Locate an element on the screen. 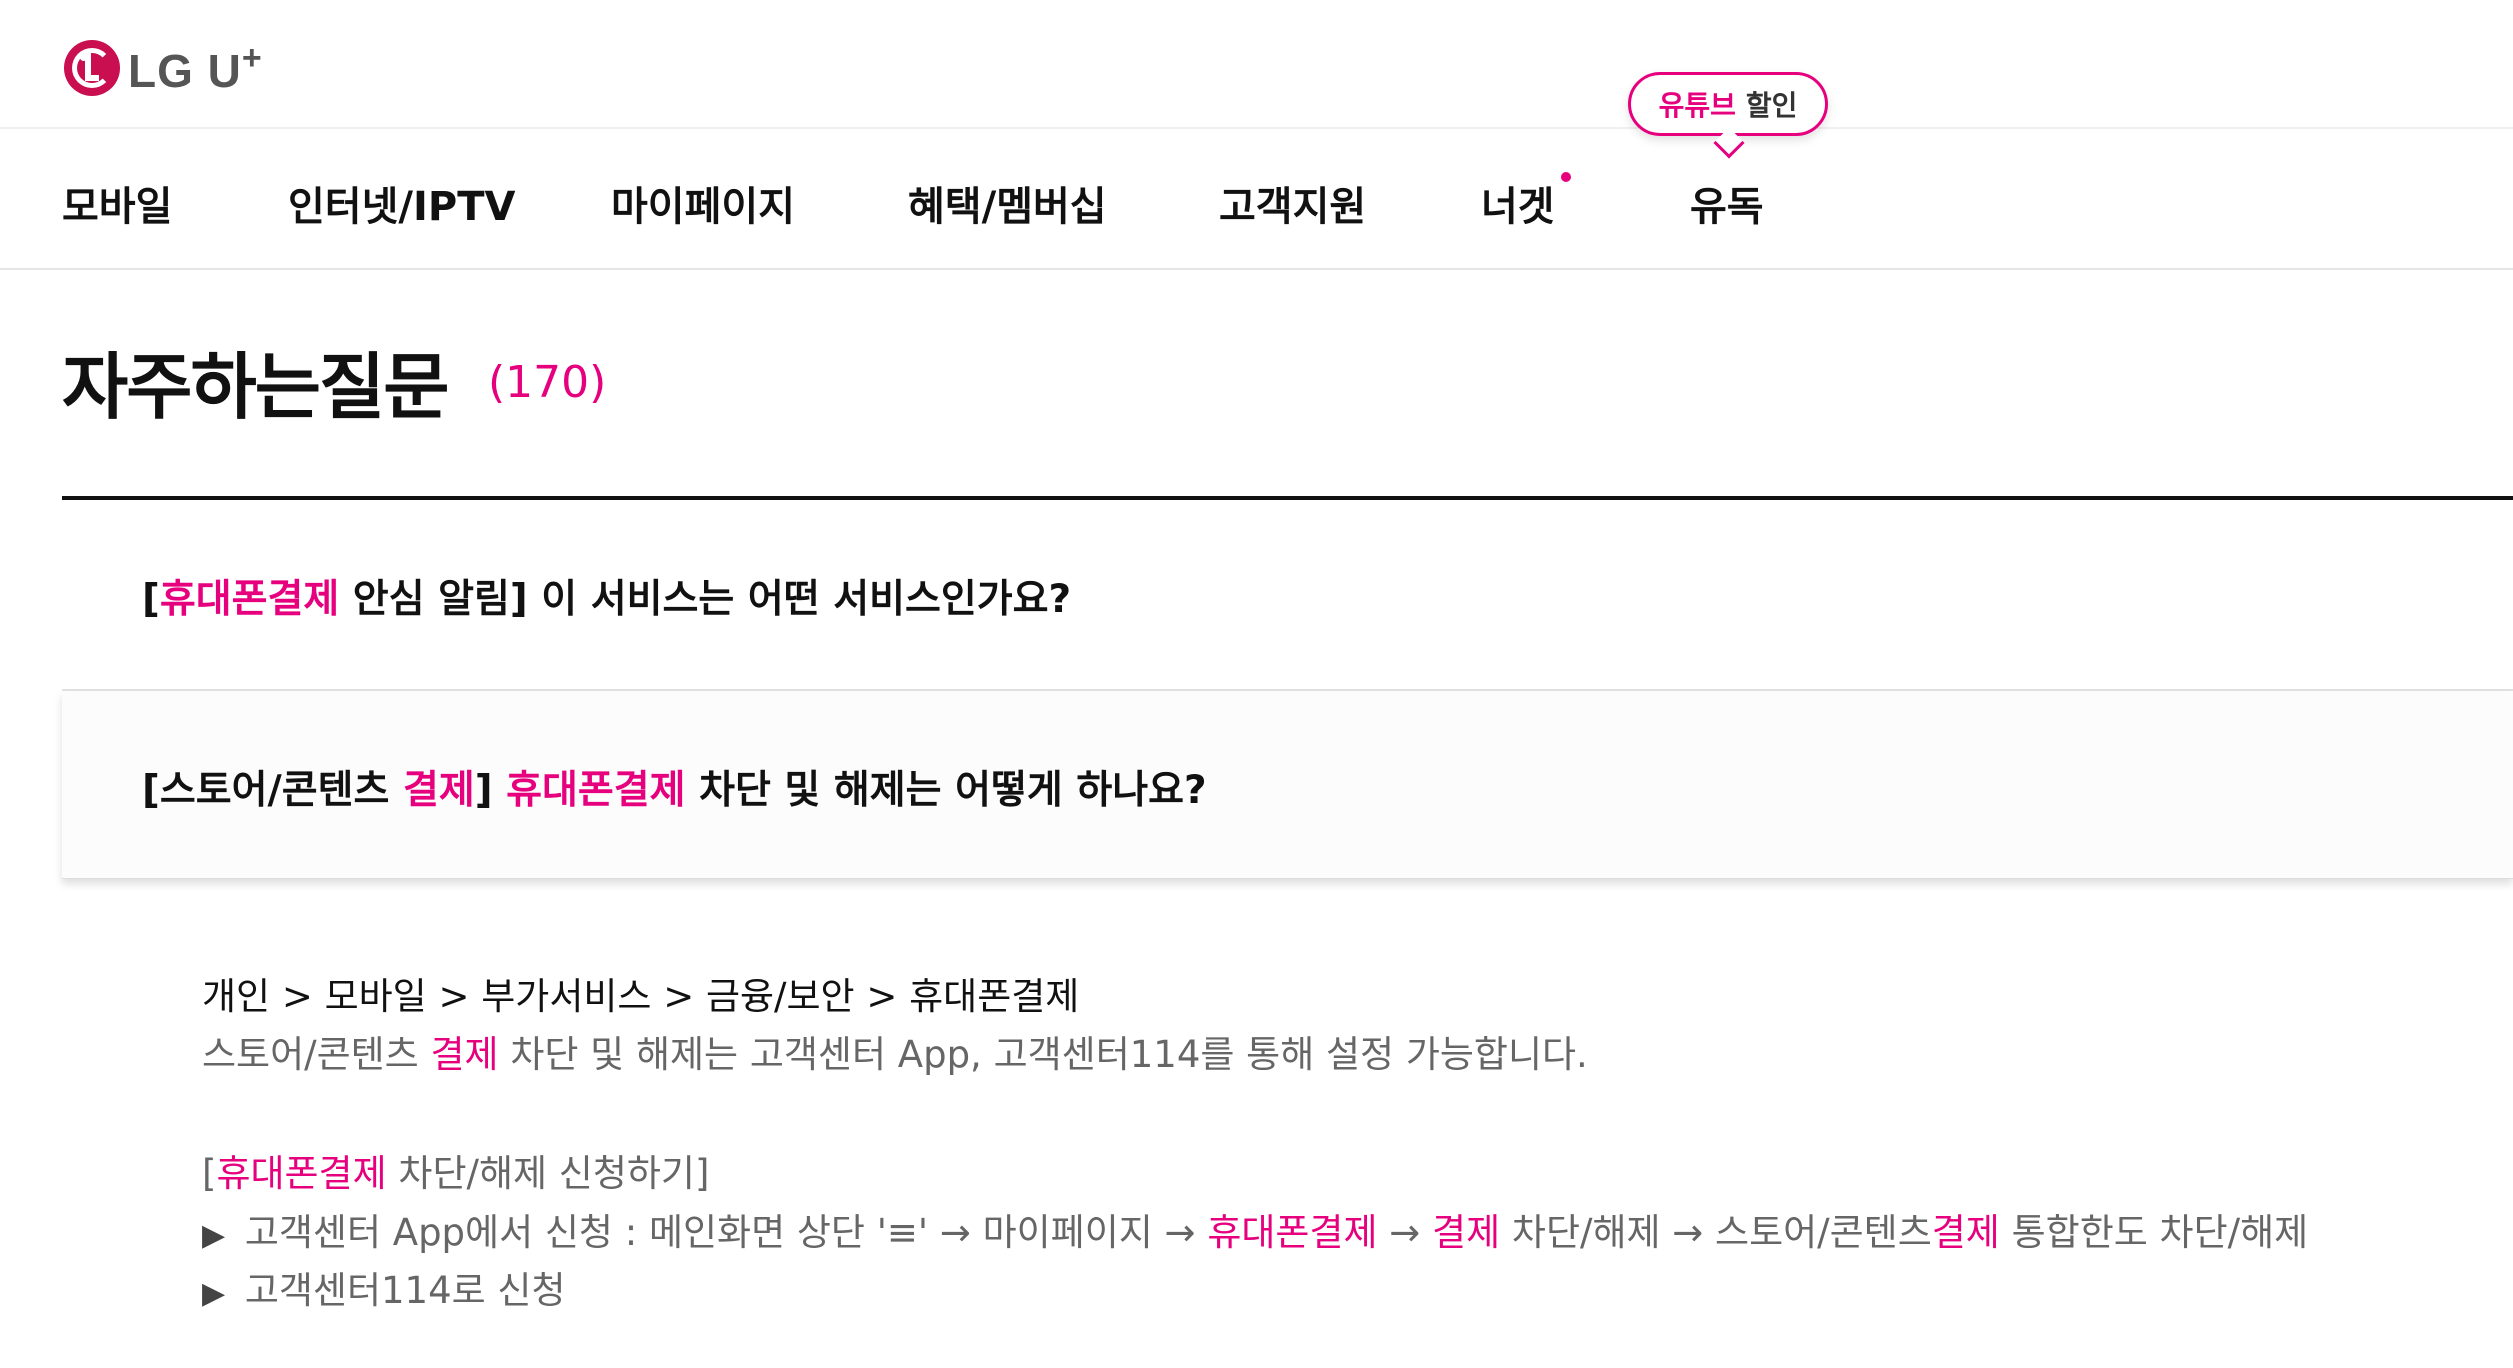 The height and width of the screenshot is (1368, 2513). text-segment: 차단 및 해제는 고객센터 App, 고객센터114를 통해 설정 가능합니다. is located at coordinates (1043, 1054).